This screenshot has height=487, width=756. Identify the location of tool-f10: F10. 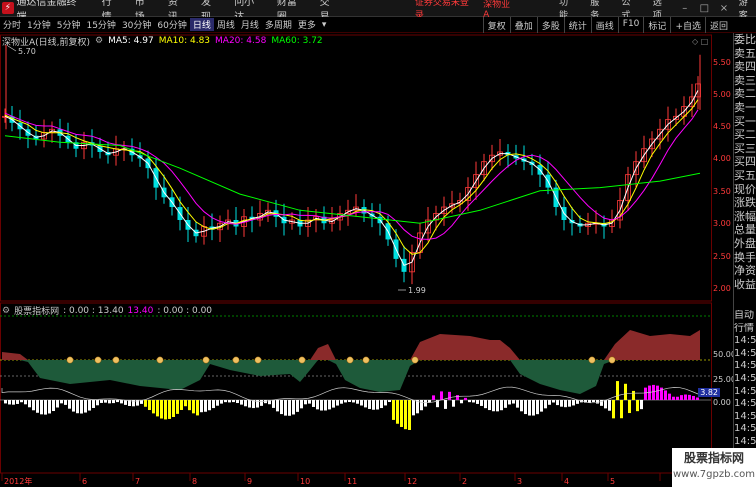
(630, 25).